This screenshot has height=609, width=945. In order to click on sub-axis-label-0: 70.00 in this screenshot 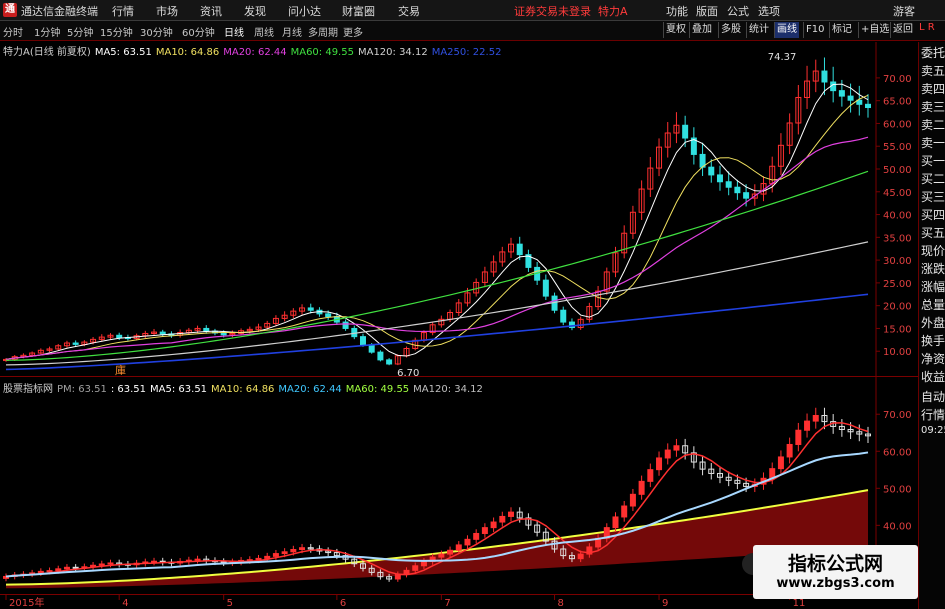, I will do `click(897, 415)`.